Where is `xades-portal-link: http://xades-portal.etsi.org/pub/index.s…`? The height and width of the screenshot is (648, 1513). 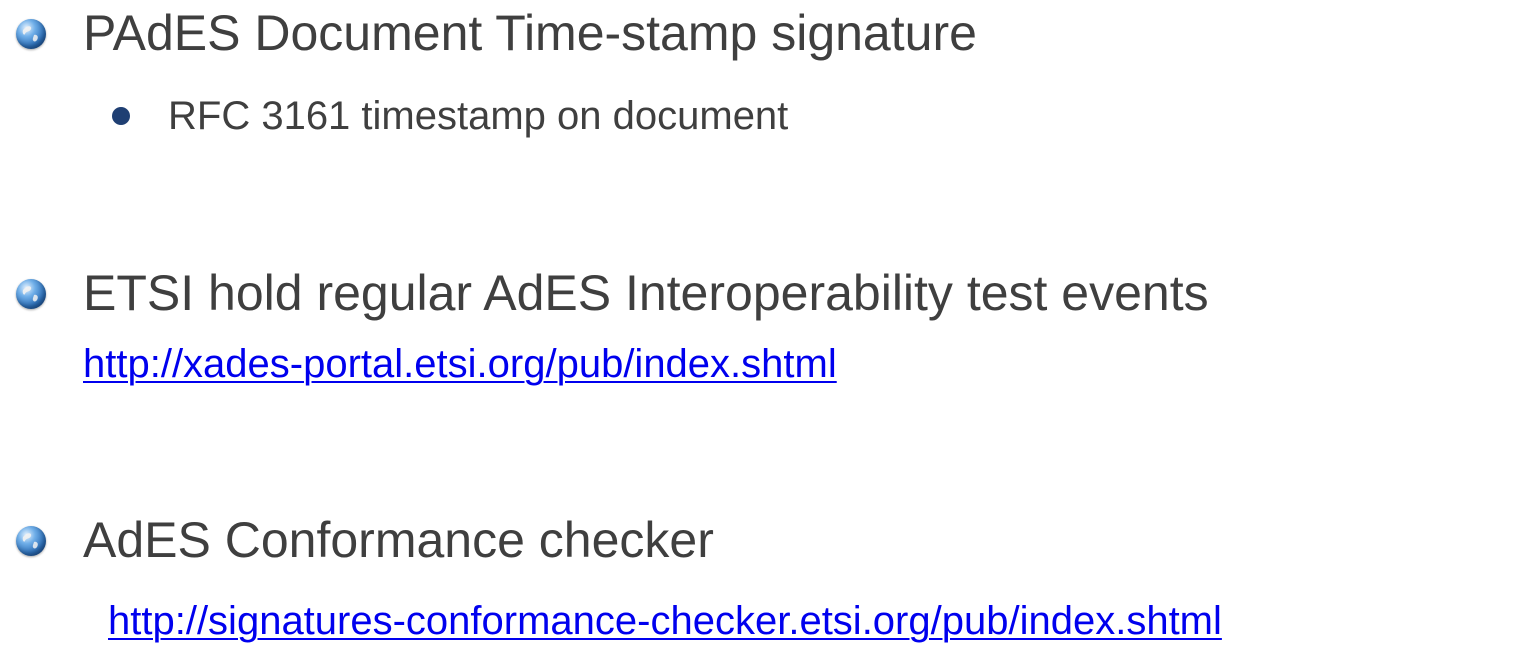
xades-portal-link: http://xades-portal.etsi.org/pub/index.s… is located at coordinates (460, 364).